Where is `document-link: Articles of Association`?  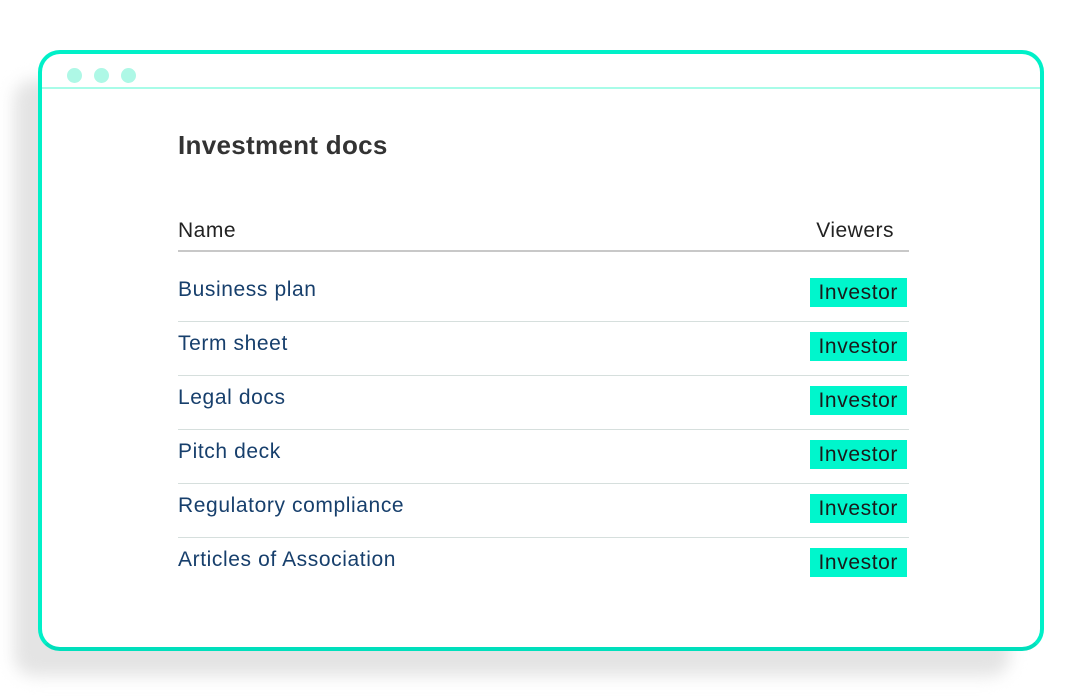
document-link: Articles of Association is located at coordinates (287, 560).